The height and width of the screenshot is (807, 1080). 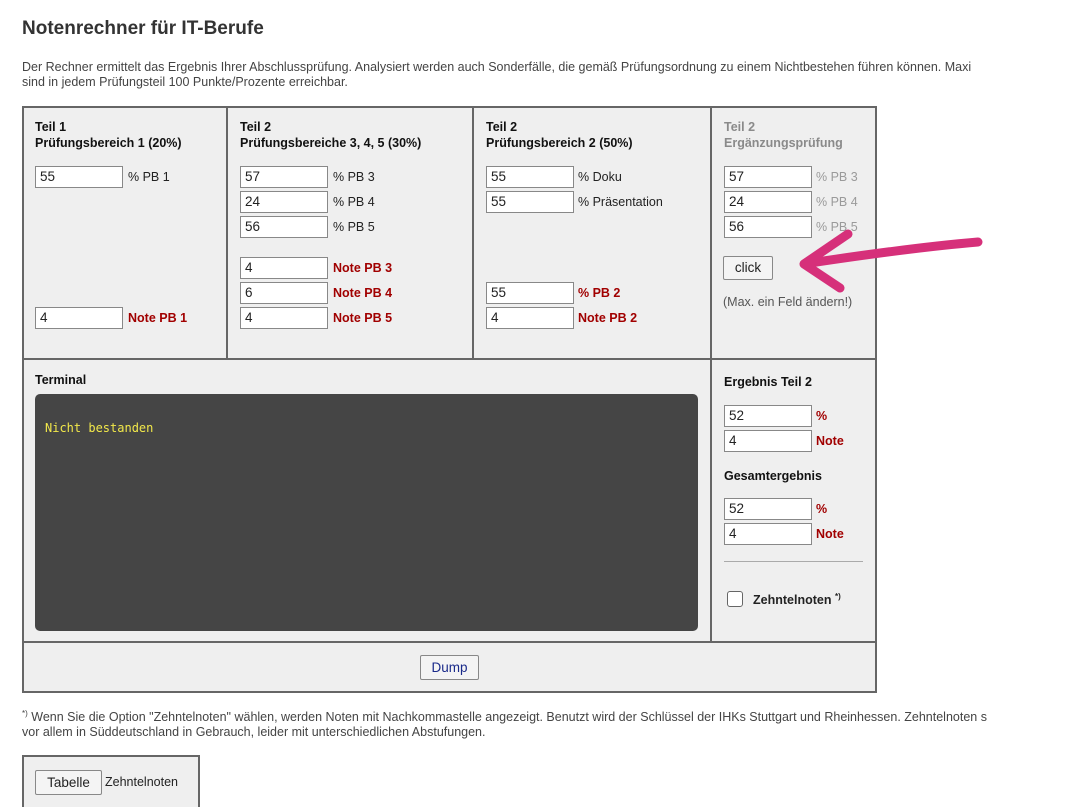 I want to click on note-pb2-input: 4, so click(x=530, y=318).